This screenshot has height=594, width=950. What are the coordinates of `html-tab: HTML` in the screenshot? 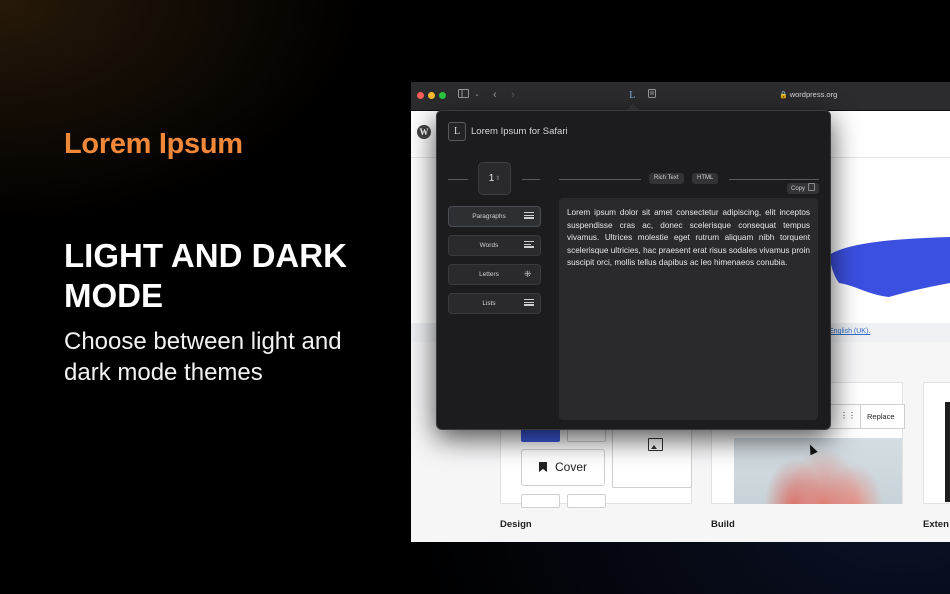 It's located at (705, 178).